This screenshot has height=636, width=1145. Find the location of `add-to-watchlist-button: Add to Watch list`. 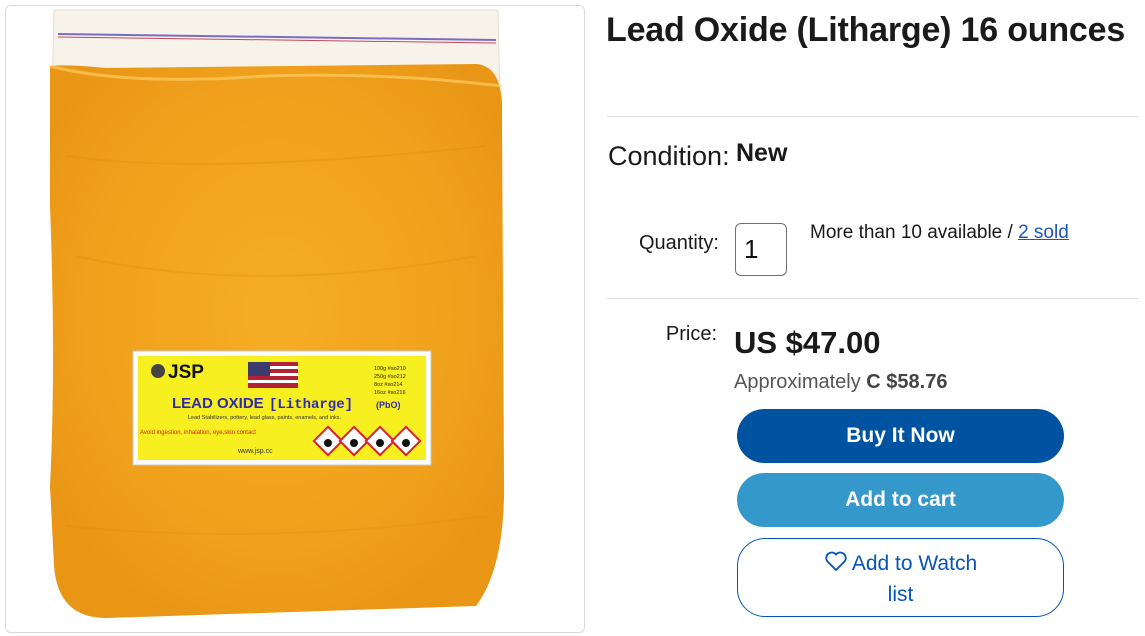

add-to-watchlist-button: Add to Watch list is located at coordinates (900, 577).